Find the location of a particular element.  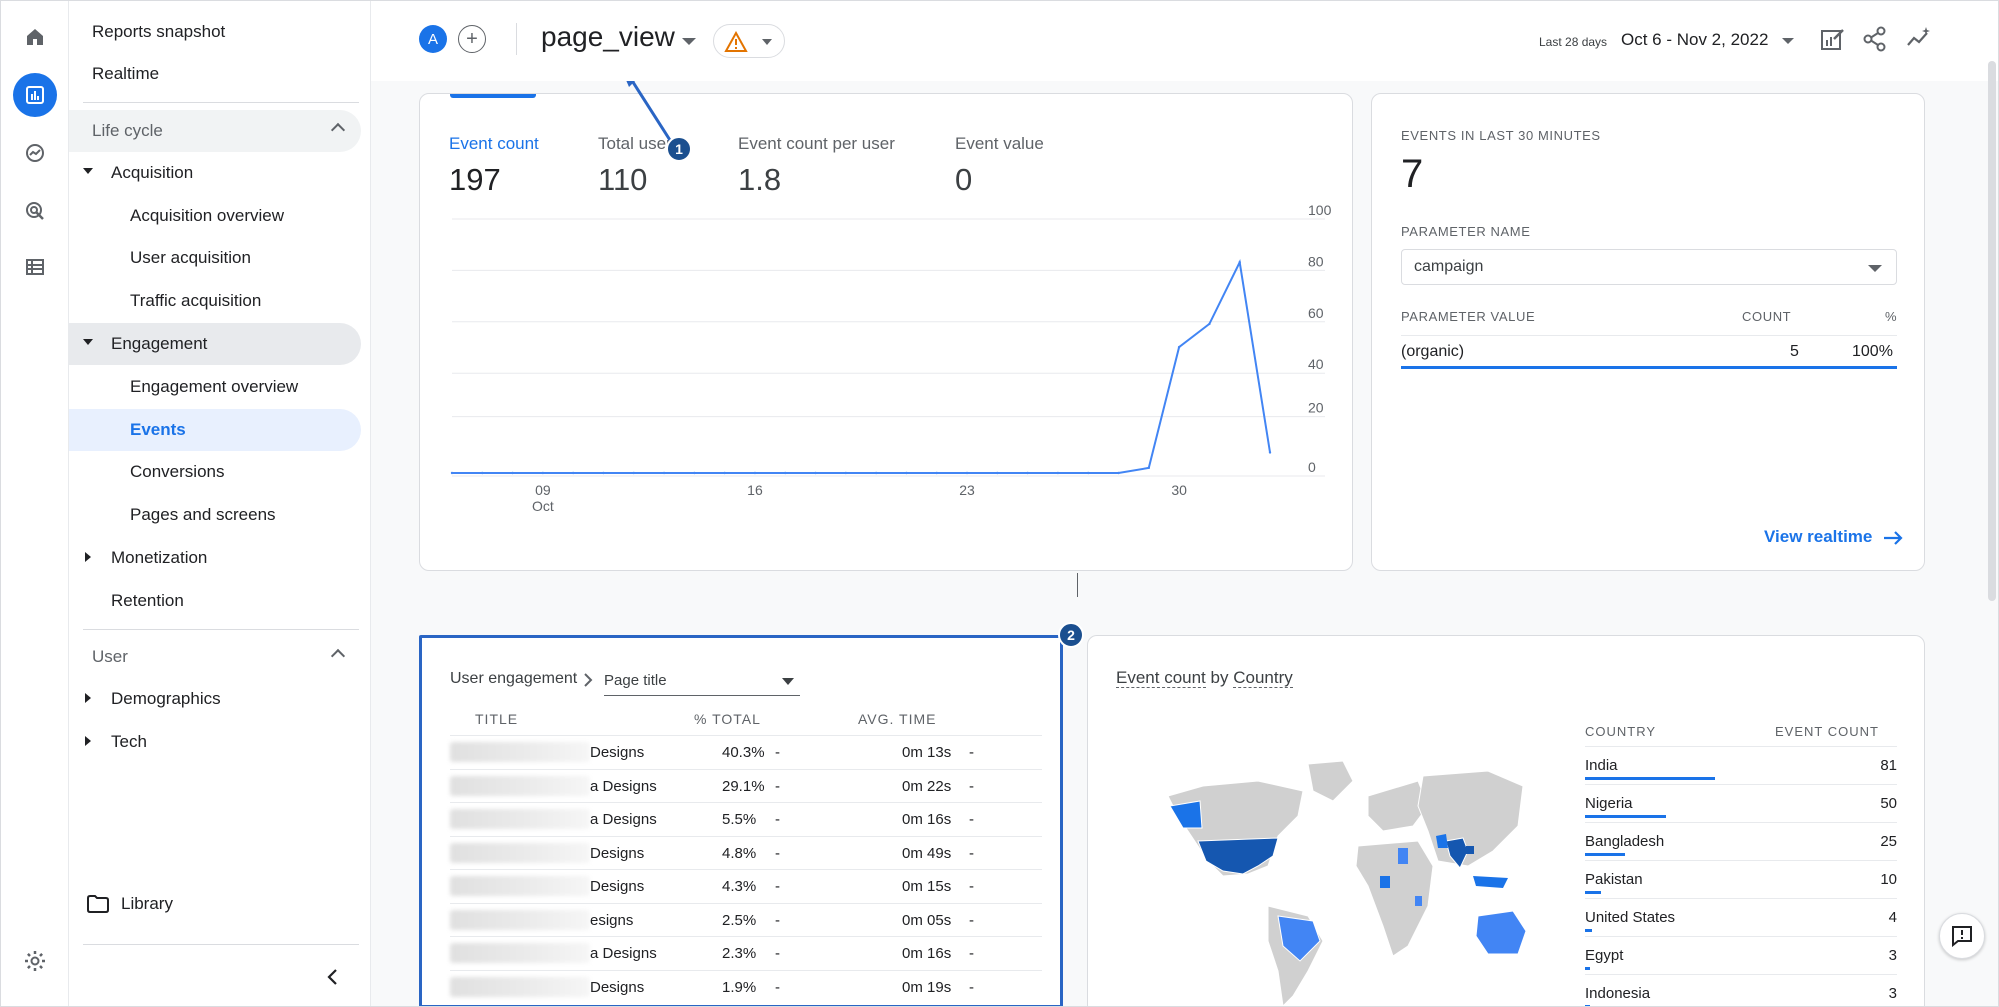

x-tick-label: 09 is located at coordinates (543, 490).